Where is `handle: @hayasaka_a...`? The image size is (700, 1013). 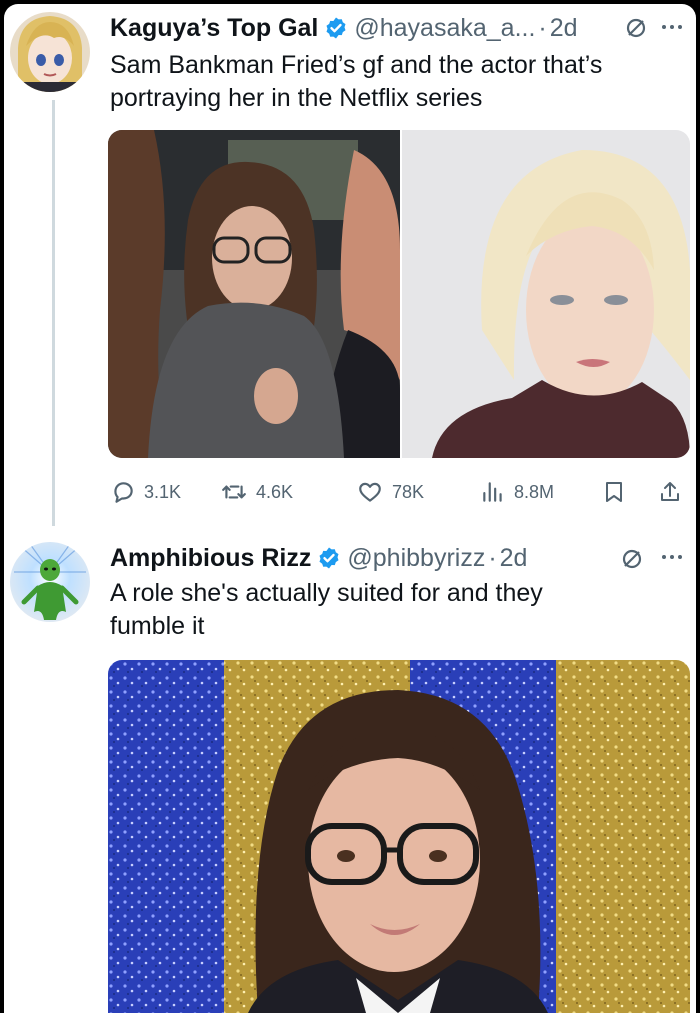 handle: @hayasaka_a... is located at coordinates (444, 28).